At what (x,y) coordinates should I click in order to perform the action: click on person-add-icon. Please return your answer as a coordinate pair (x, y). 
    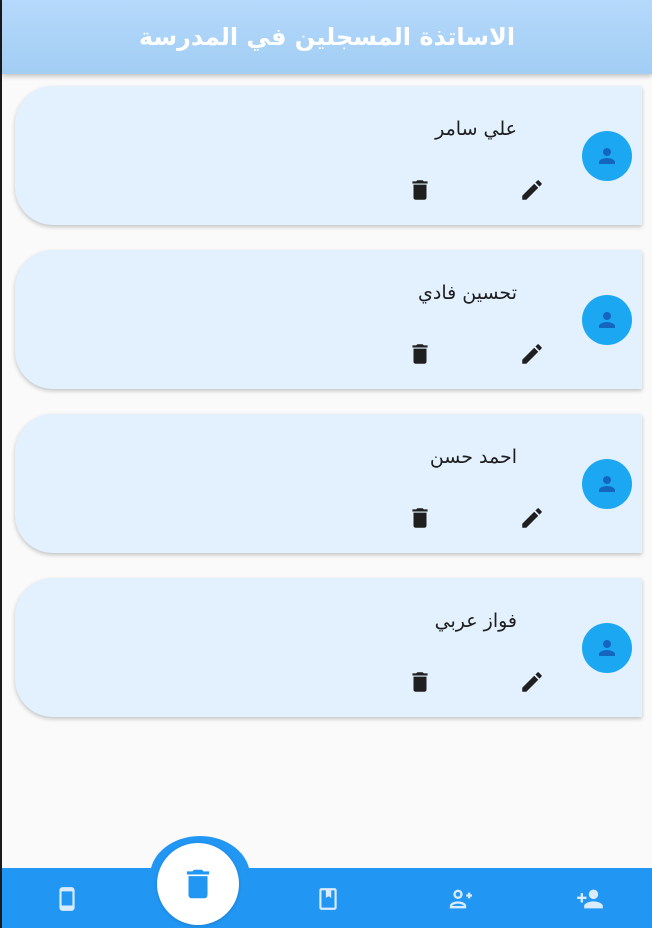
    Looking at the image, I should click on (590, 899).